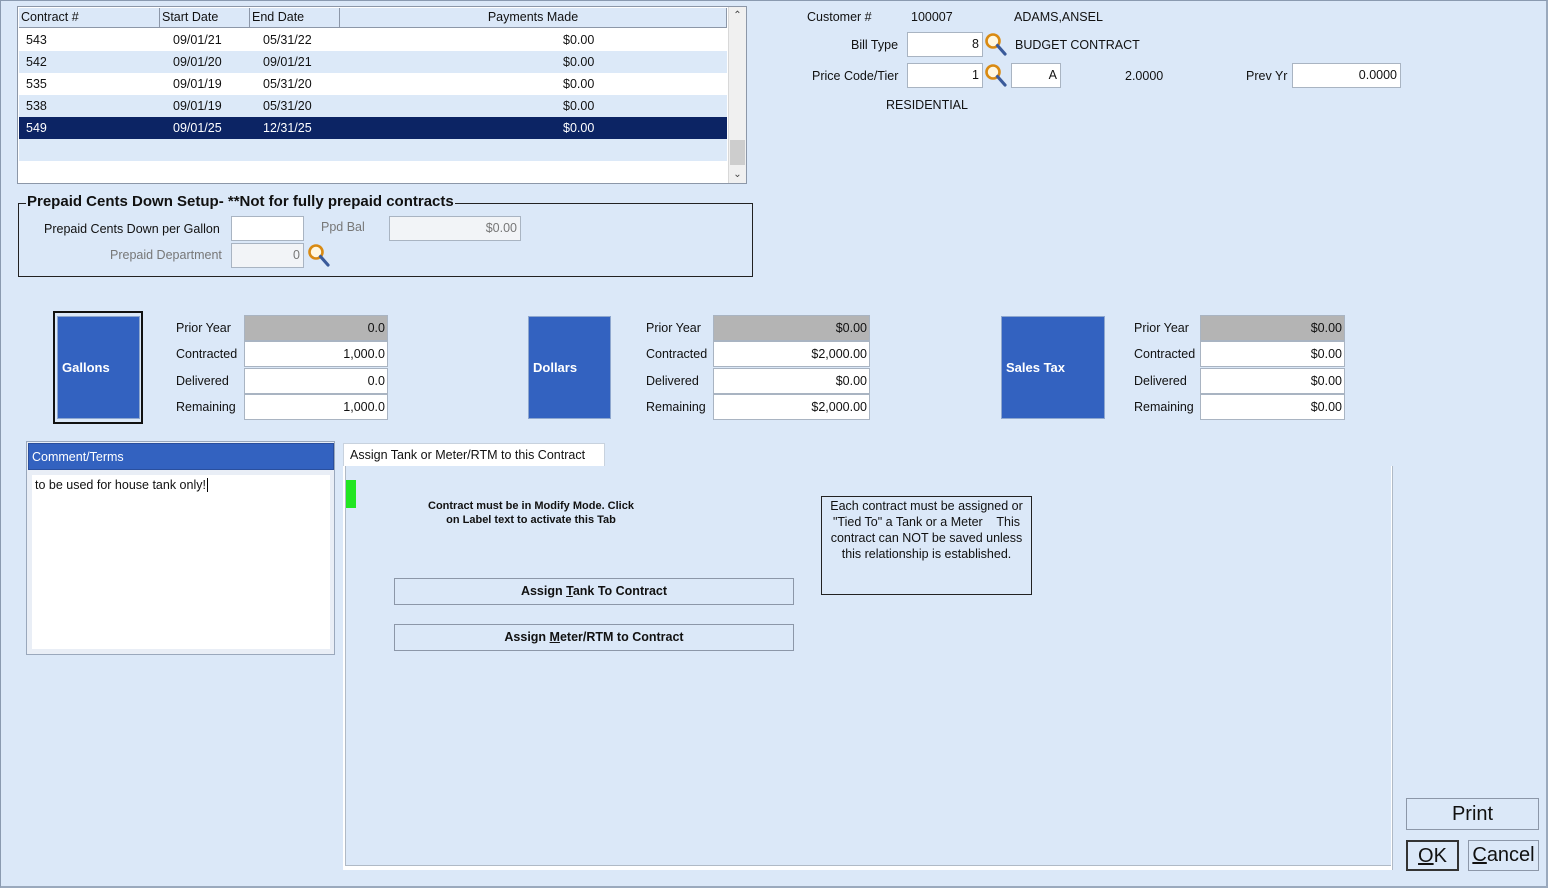 This screenshot has width=1548, height=888. Describe the element at coordinates (927, 105) in the screenshot. I see `price-code-description: RESIDENTIAL` at that location.